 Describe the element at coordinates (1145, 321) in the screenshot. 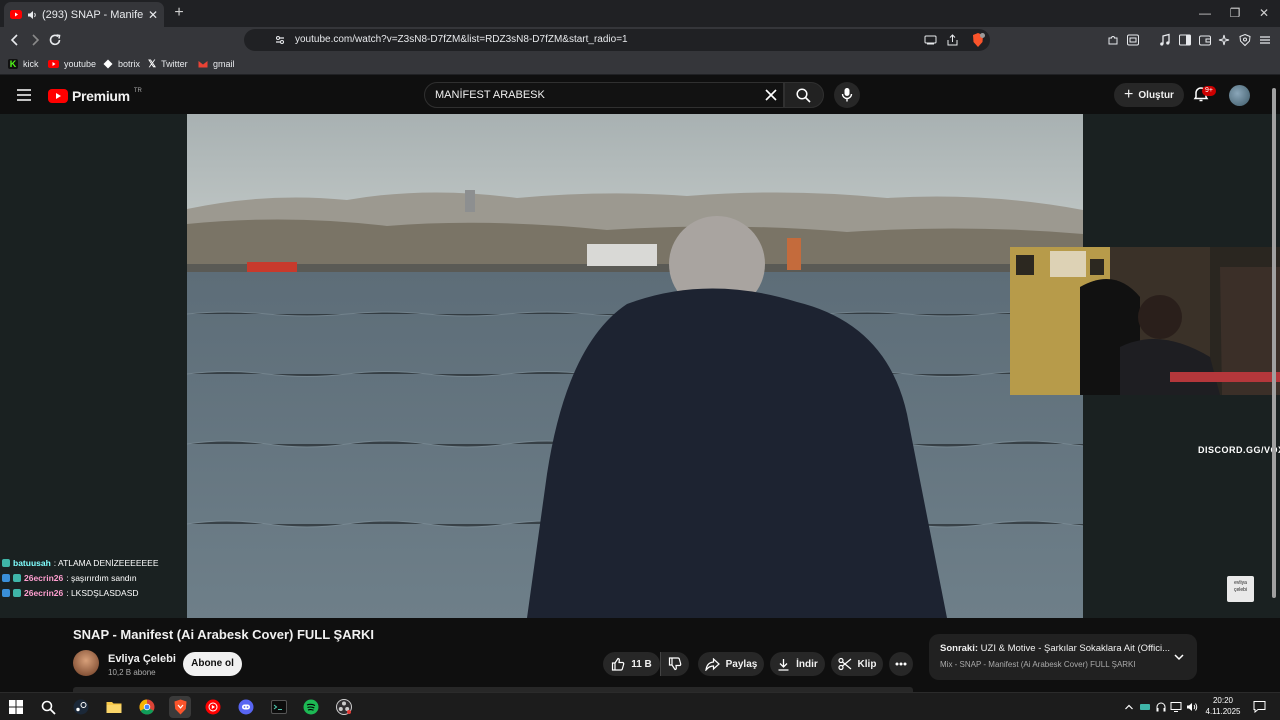

I see `streamer-webcam` at that location.